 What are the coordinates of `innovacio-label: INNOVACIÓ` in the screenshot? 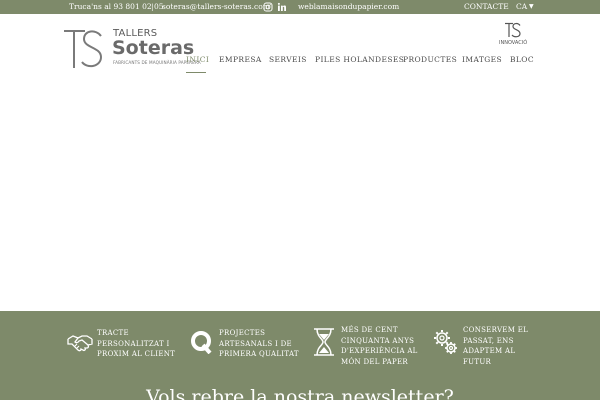 It's located at (513, 43).